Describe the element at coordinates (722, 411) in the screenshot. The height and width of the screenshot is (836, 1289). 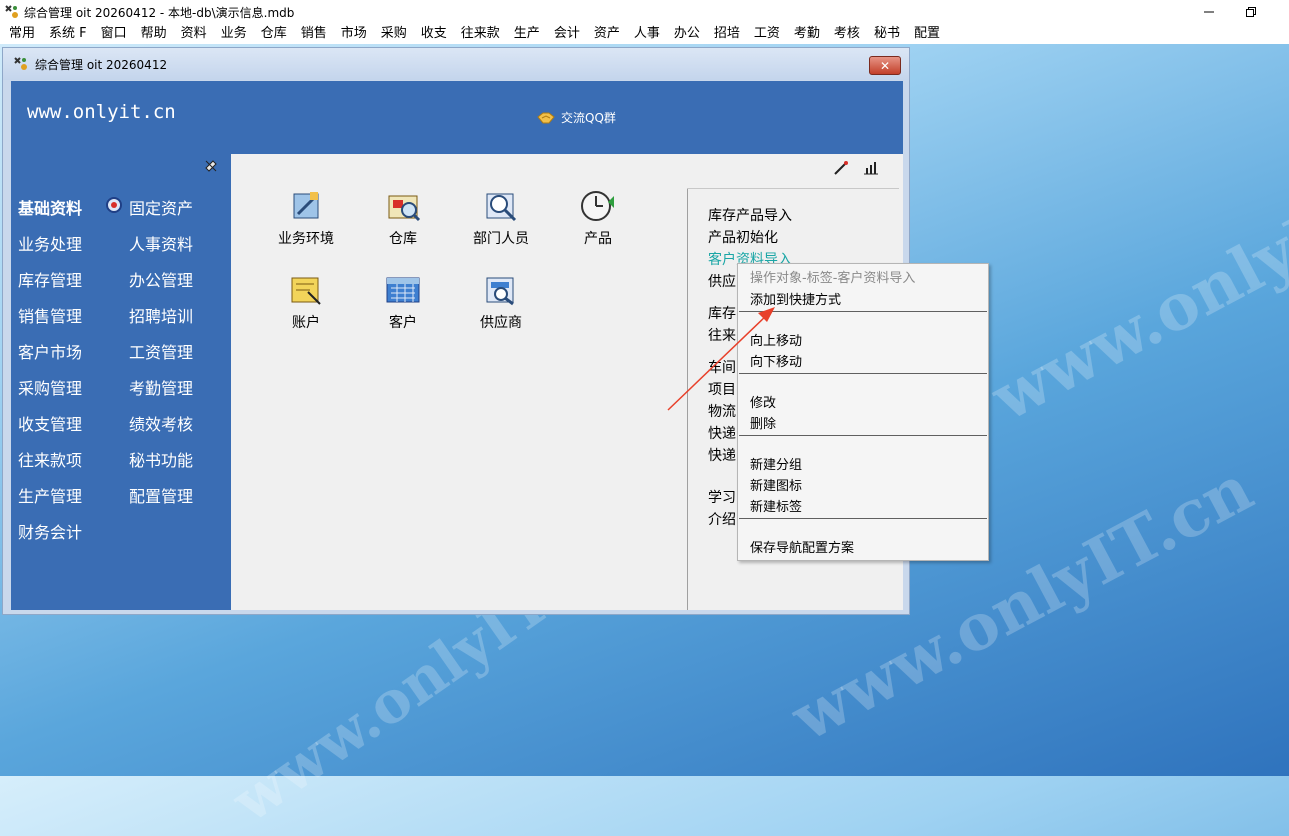
I see `quick-link: 物流` at that location.